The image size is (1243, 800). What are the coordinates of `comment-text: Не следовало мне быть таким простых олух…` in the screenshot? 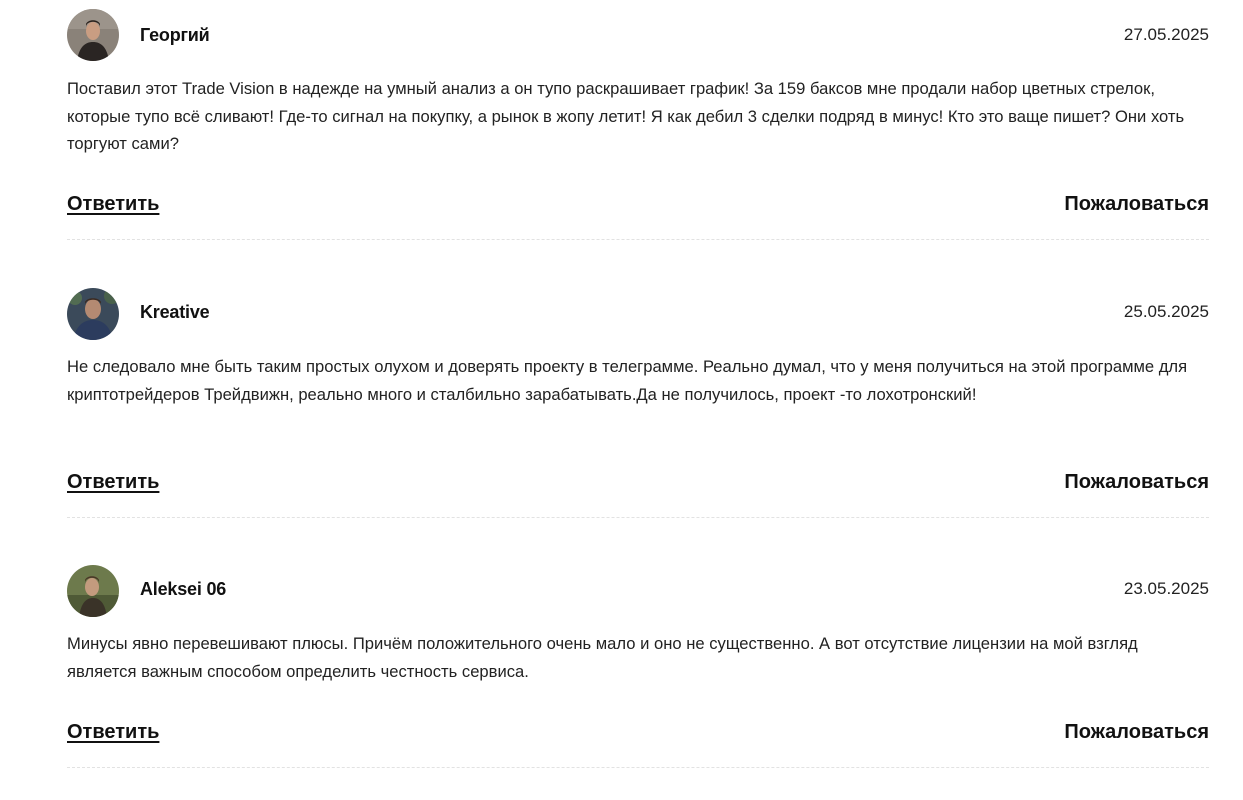 It's located at (627, 380).